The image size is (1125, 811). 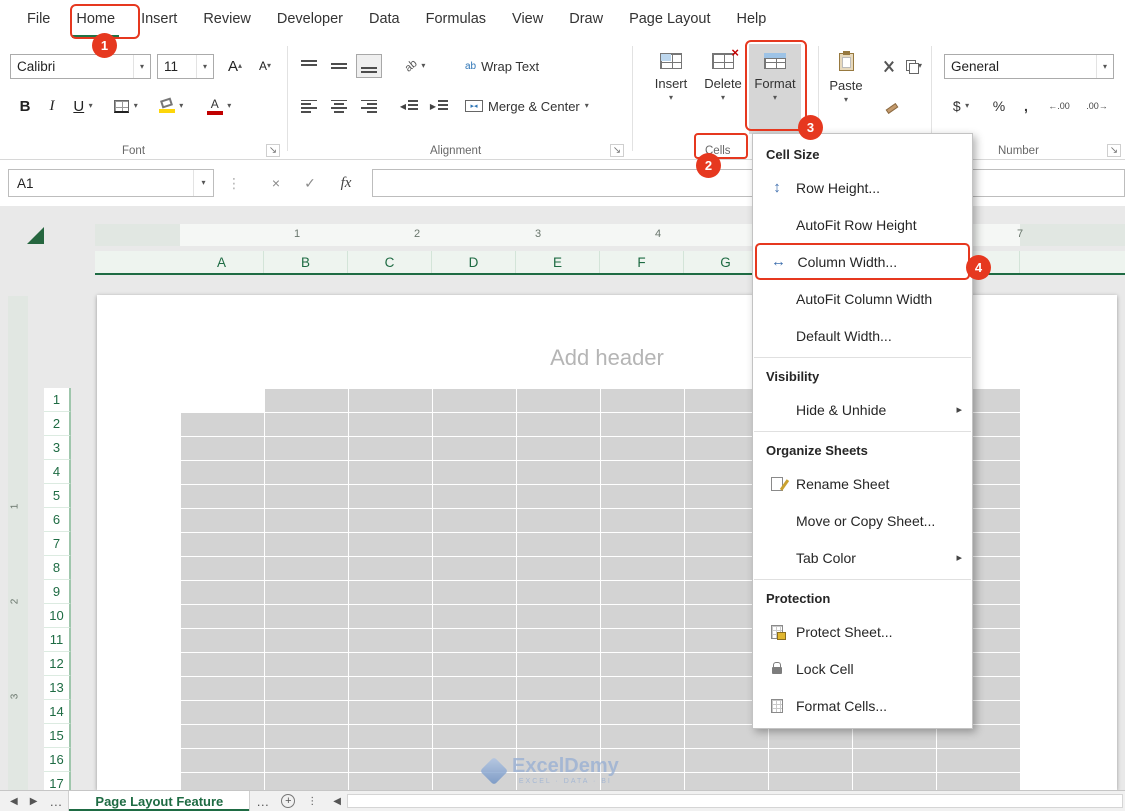 I want to click on paste-button: Paste ▾, so click(x=846, y=89).